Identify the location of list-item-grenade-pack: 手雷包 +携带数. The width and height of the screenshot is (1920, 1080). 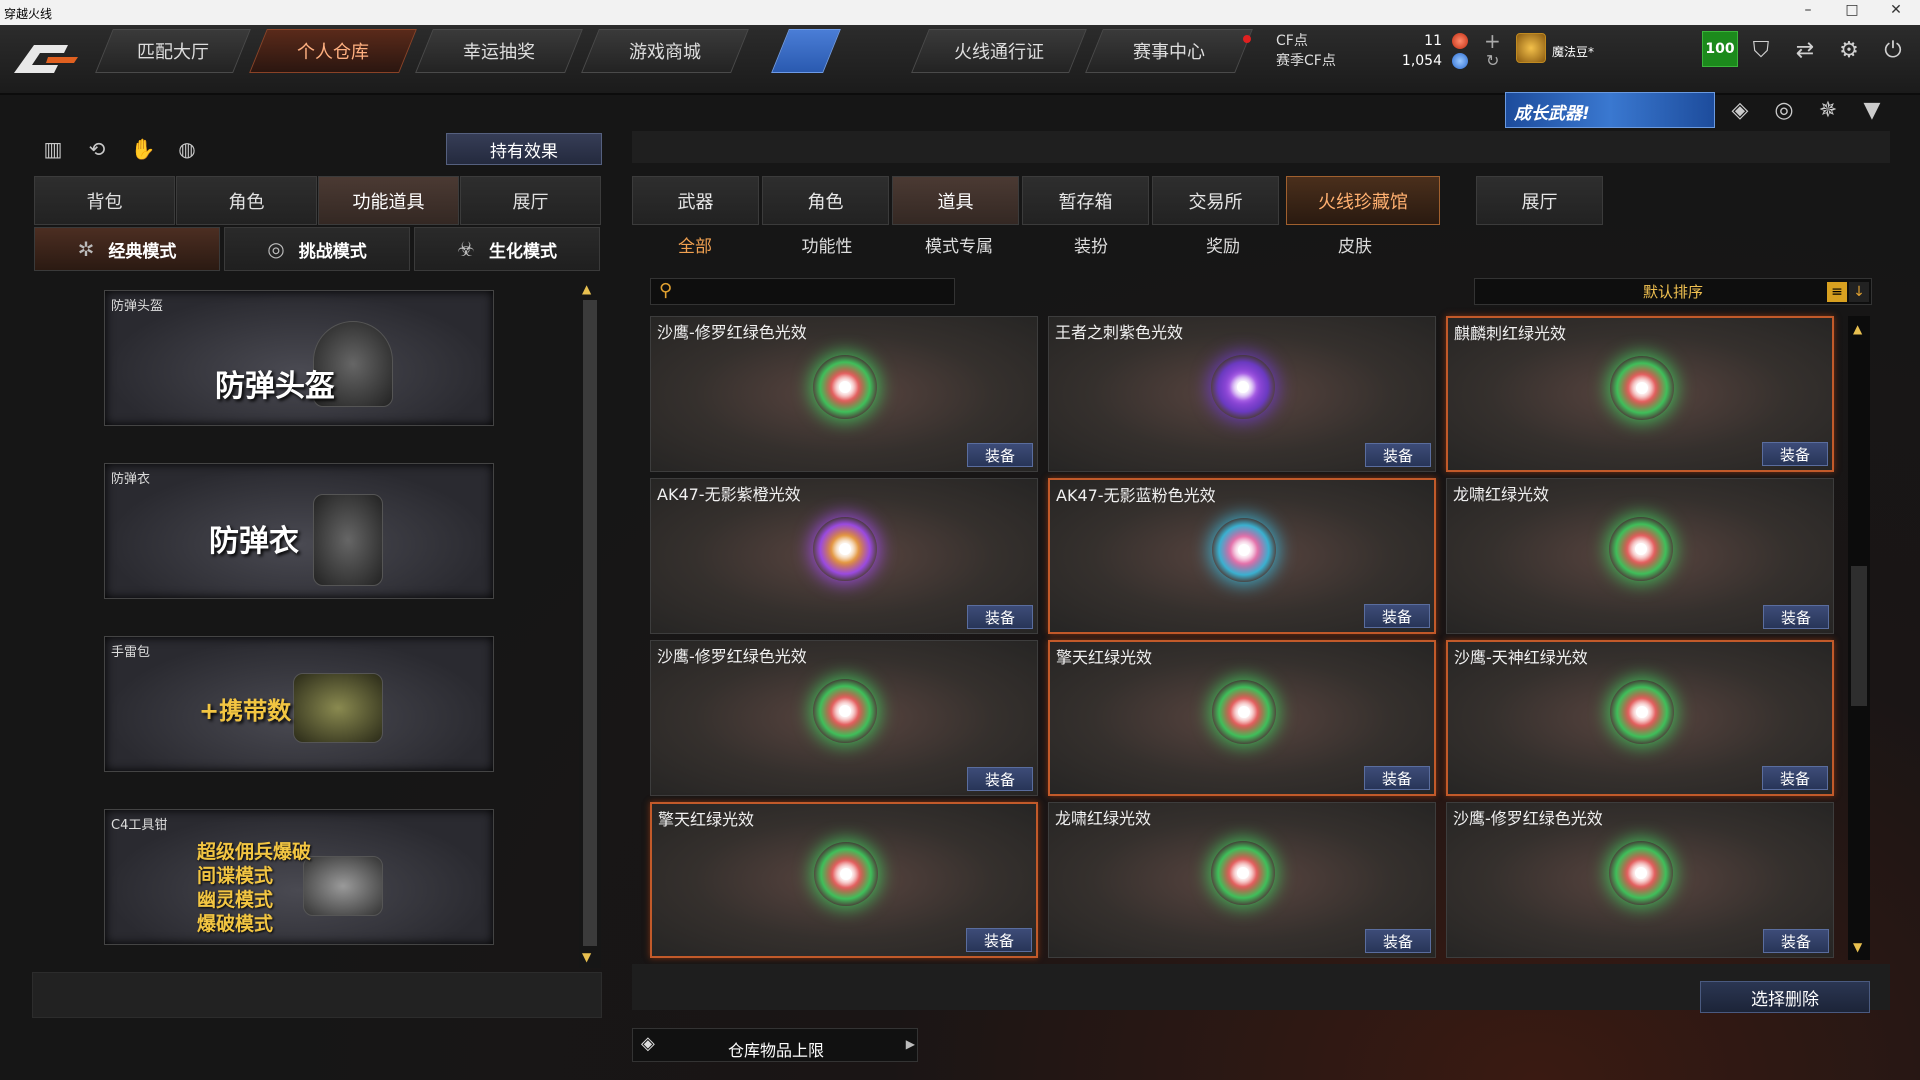
(299, 704).